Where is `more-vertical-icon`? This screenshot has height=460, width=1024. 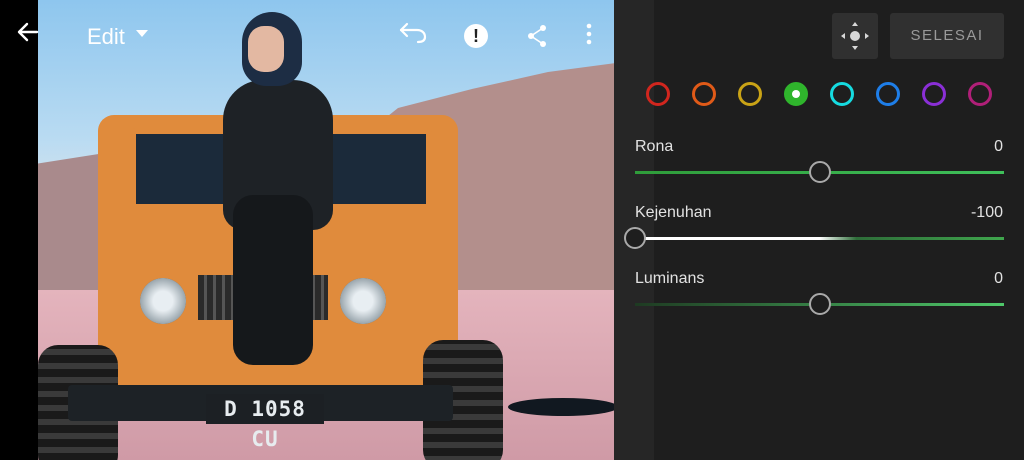 more-vertical-icon is located at coordinates (589, 37).